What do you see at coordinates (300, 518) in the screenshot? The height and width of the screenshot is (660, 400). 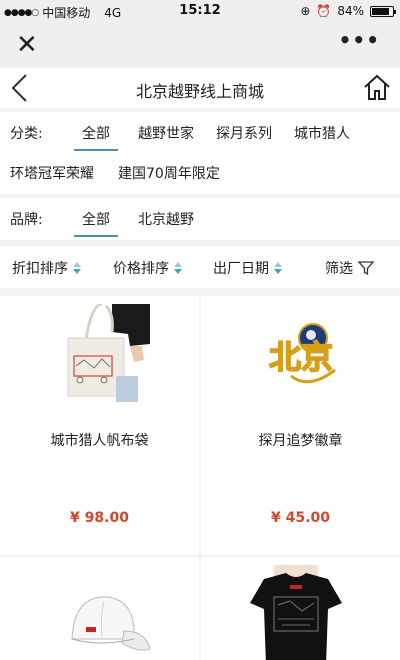 I see `product-price: ¥ 45.00` at bounding box center [300, 518].